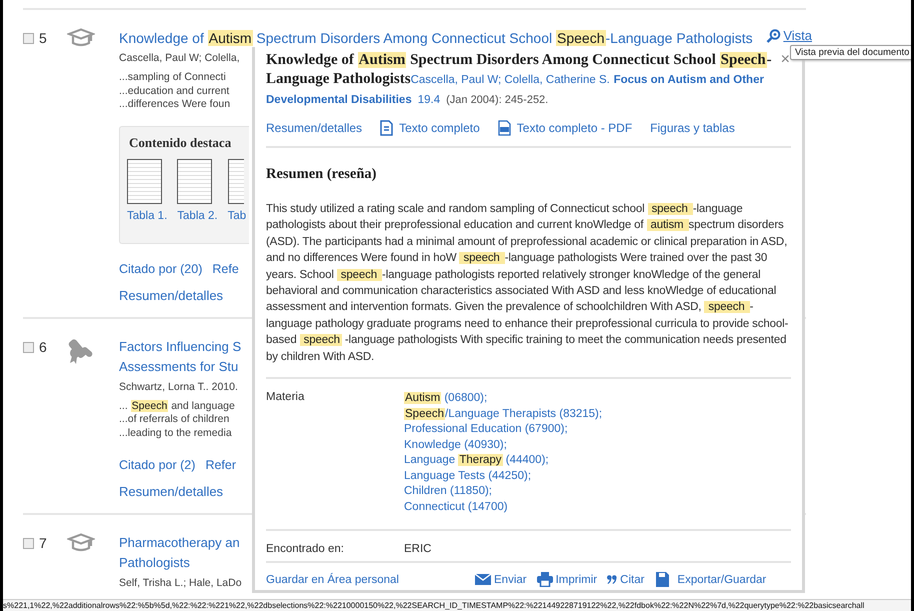  What do you see at coordinates (220, 465) in the screenshot?
I see `result-link: Refer` at bounding box center [220, 465].